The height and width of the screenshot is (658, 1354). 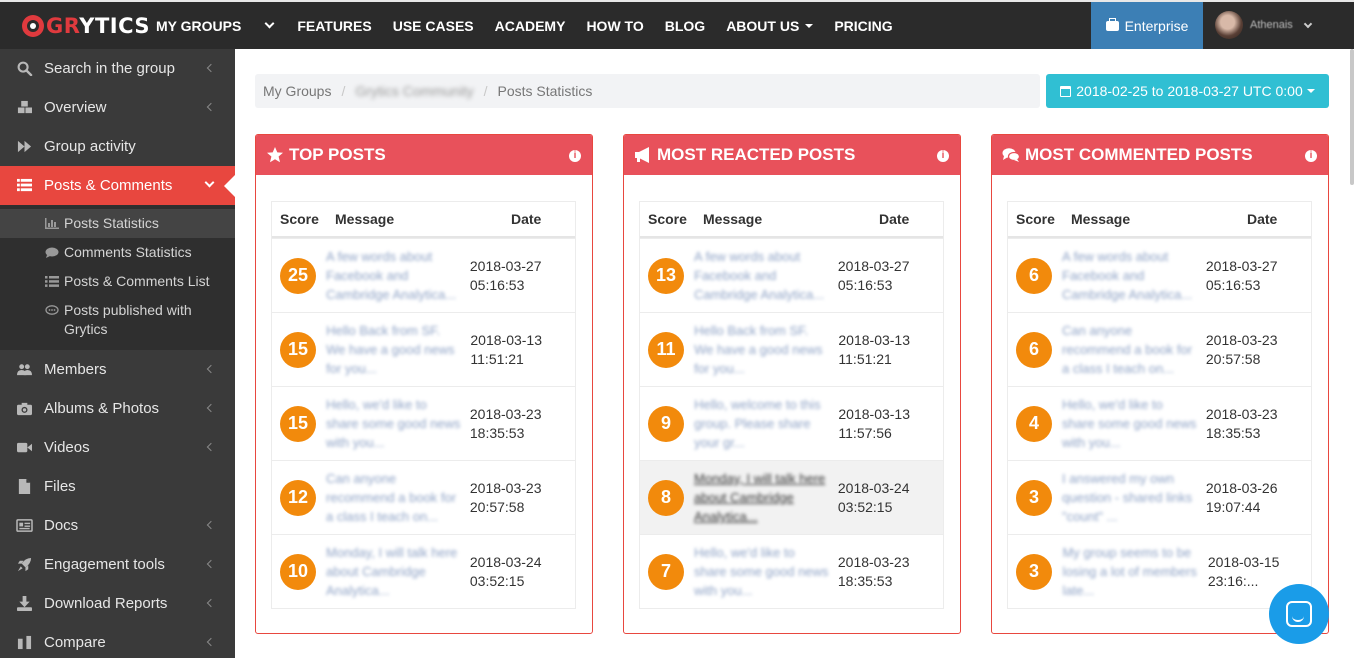 I want to click on comment-icon, so click(x=52, y=252).